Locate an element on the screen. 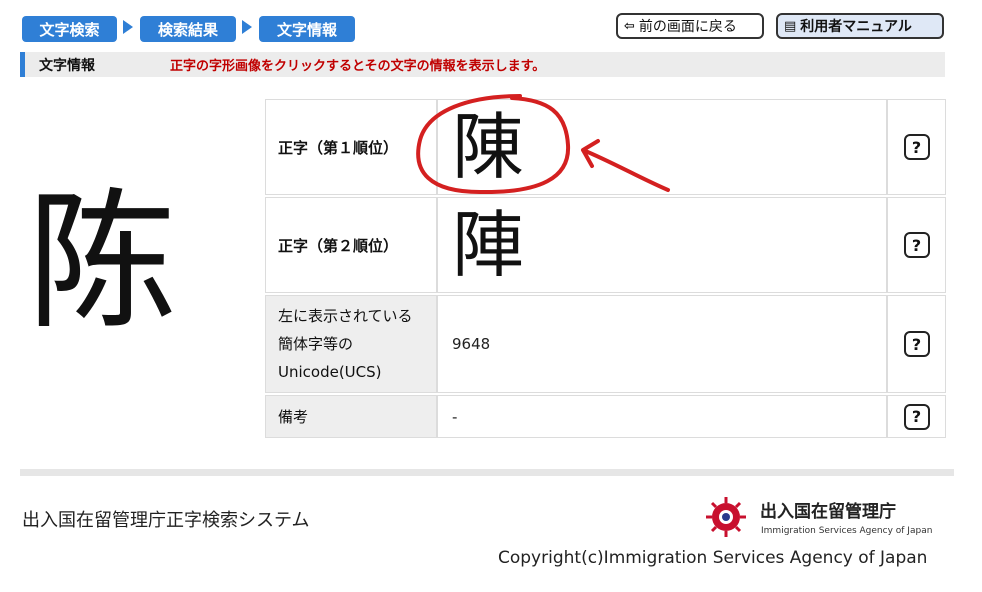  table-row: 正字（第２順位） 陣 ? is located at coordinates (605, 245).